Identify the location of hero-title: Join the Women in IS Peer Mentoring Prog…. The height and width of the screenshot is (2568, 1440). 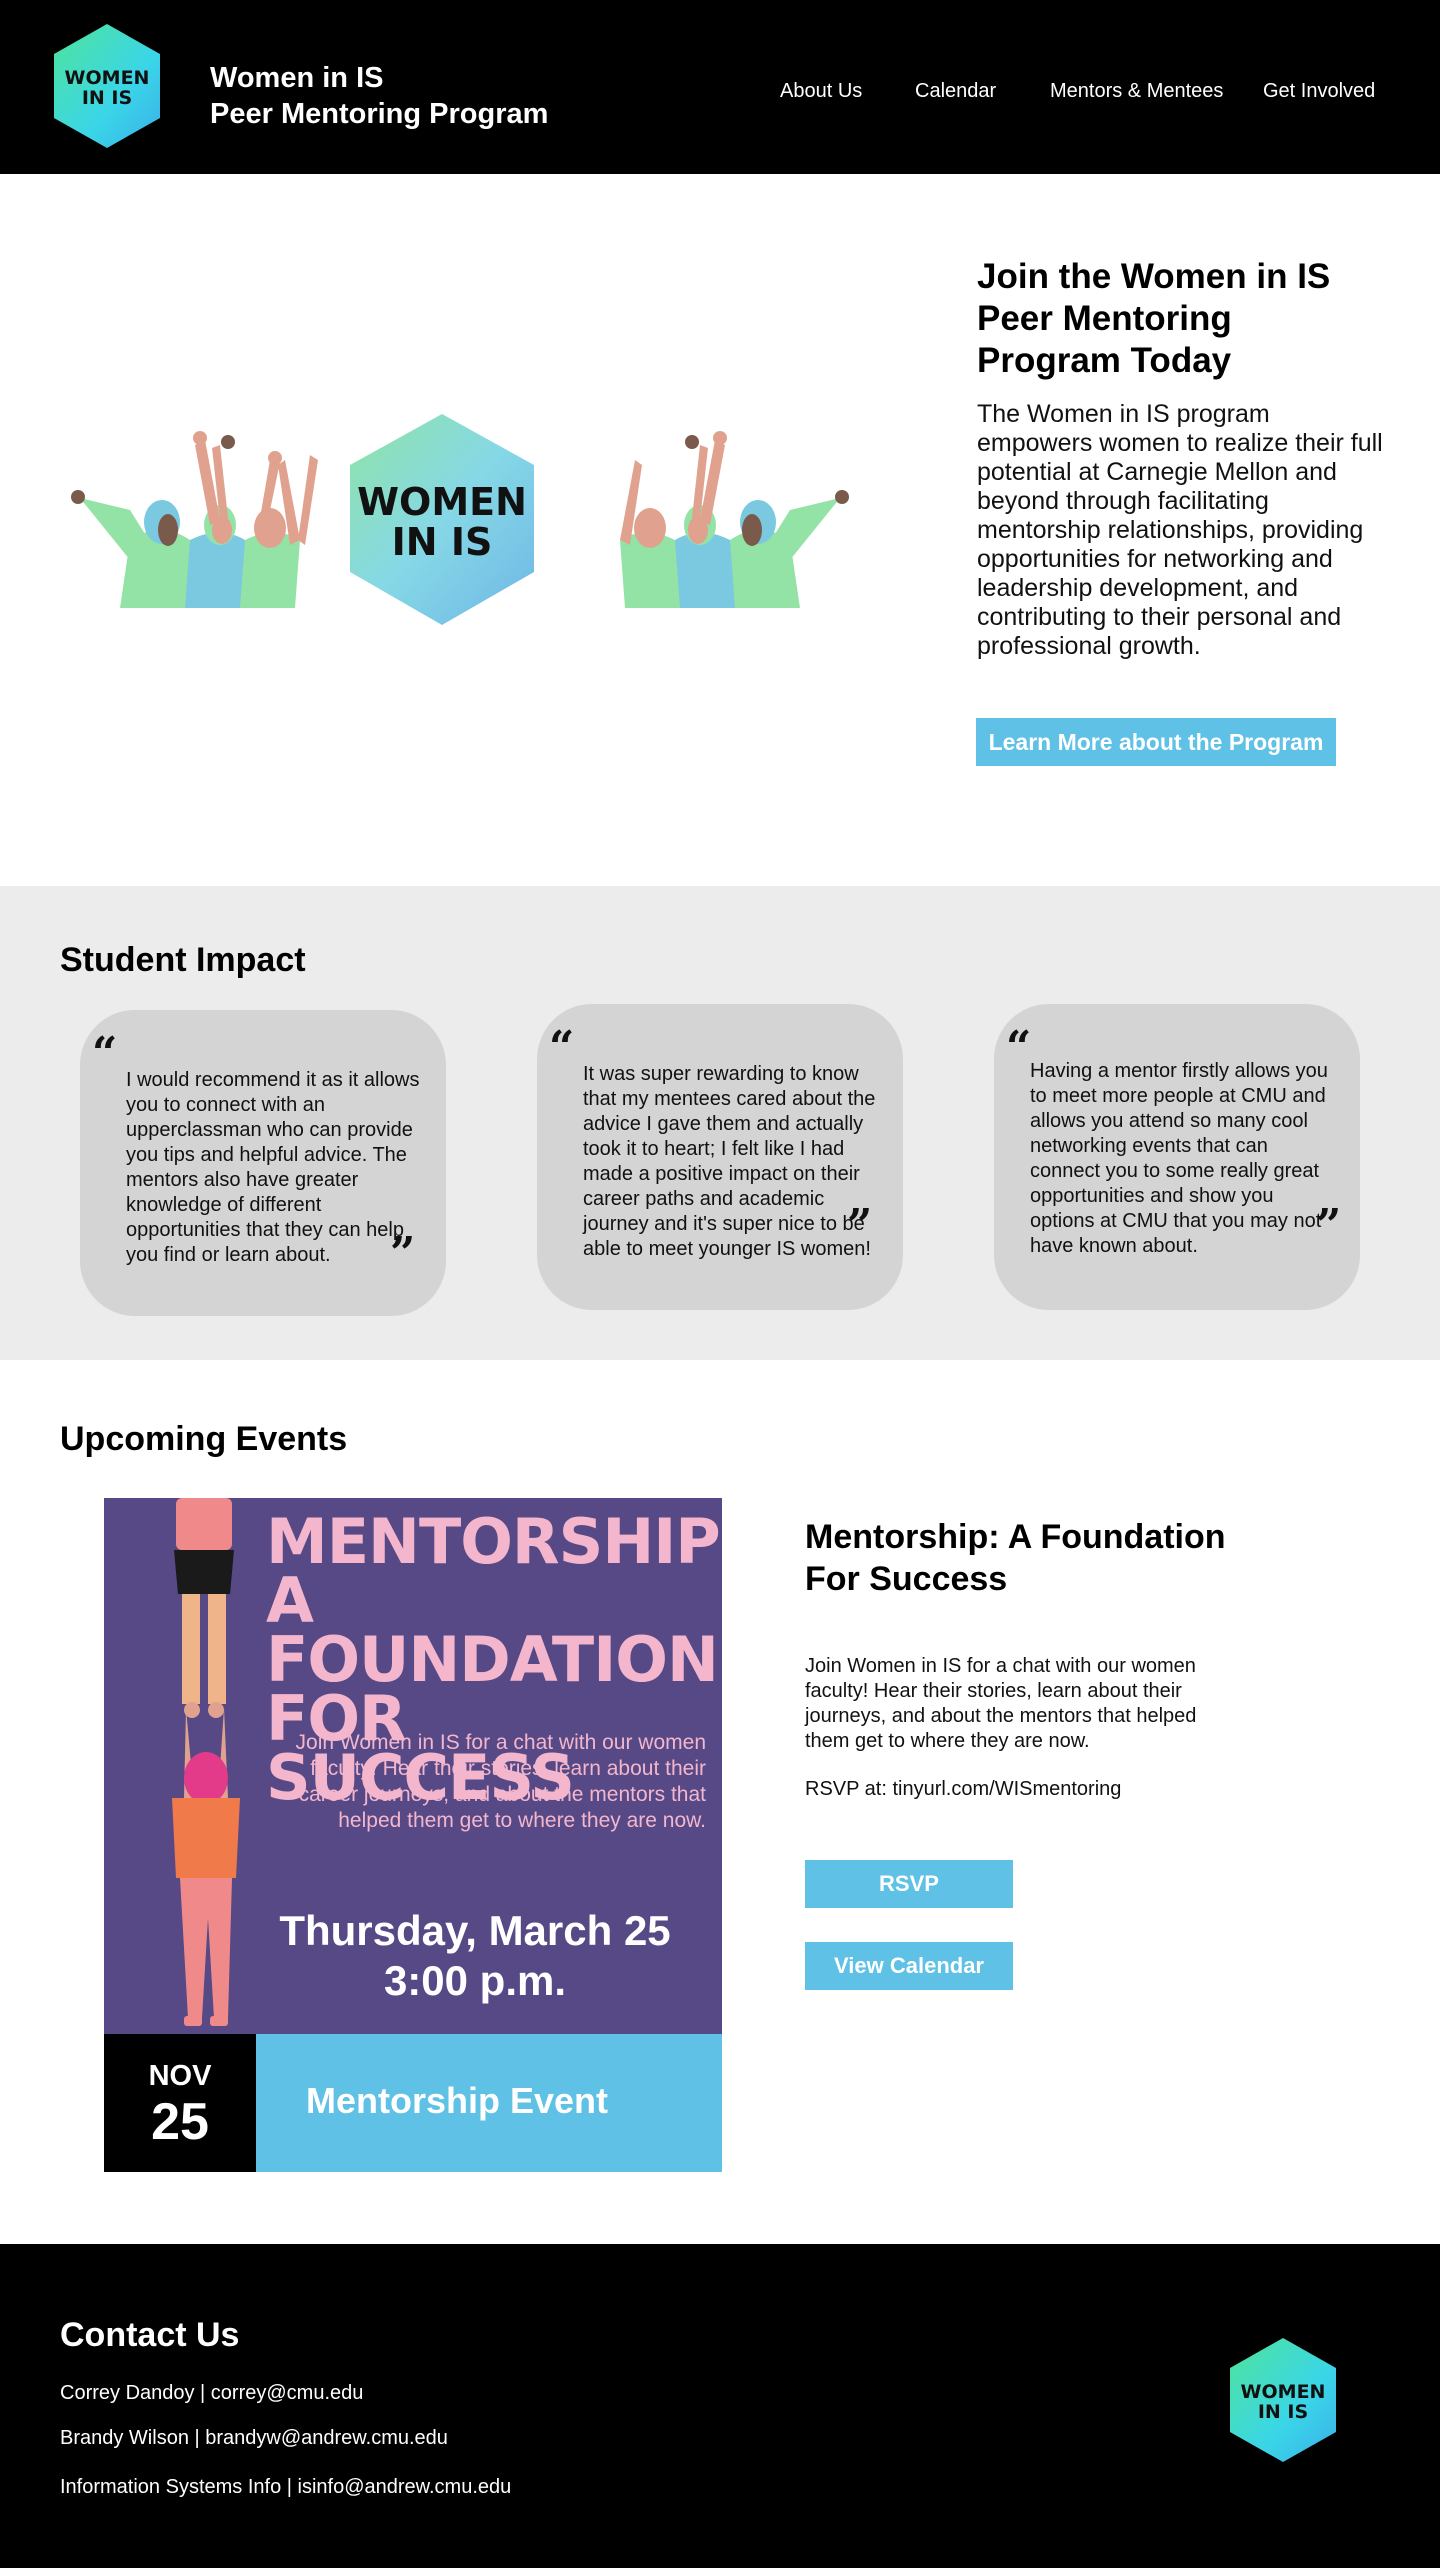
(1154, 318).